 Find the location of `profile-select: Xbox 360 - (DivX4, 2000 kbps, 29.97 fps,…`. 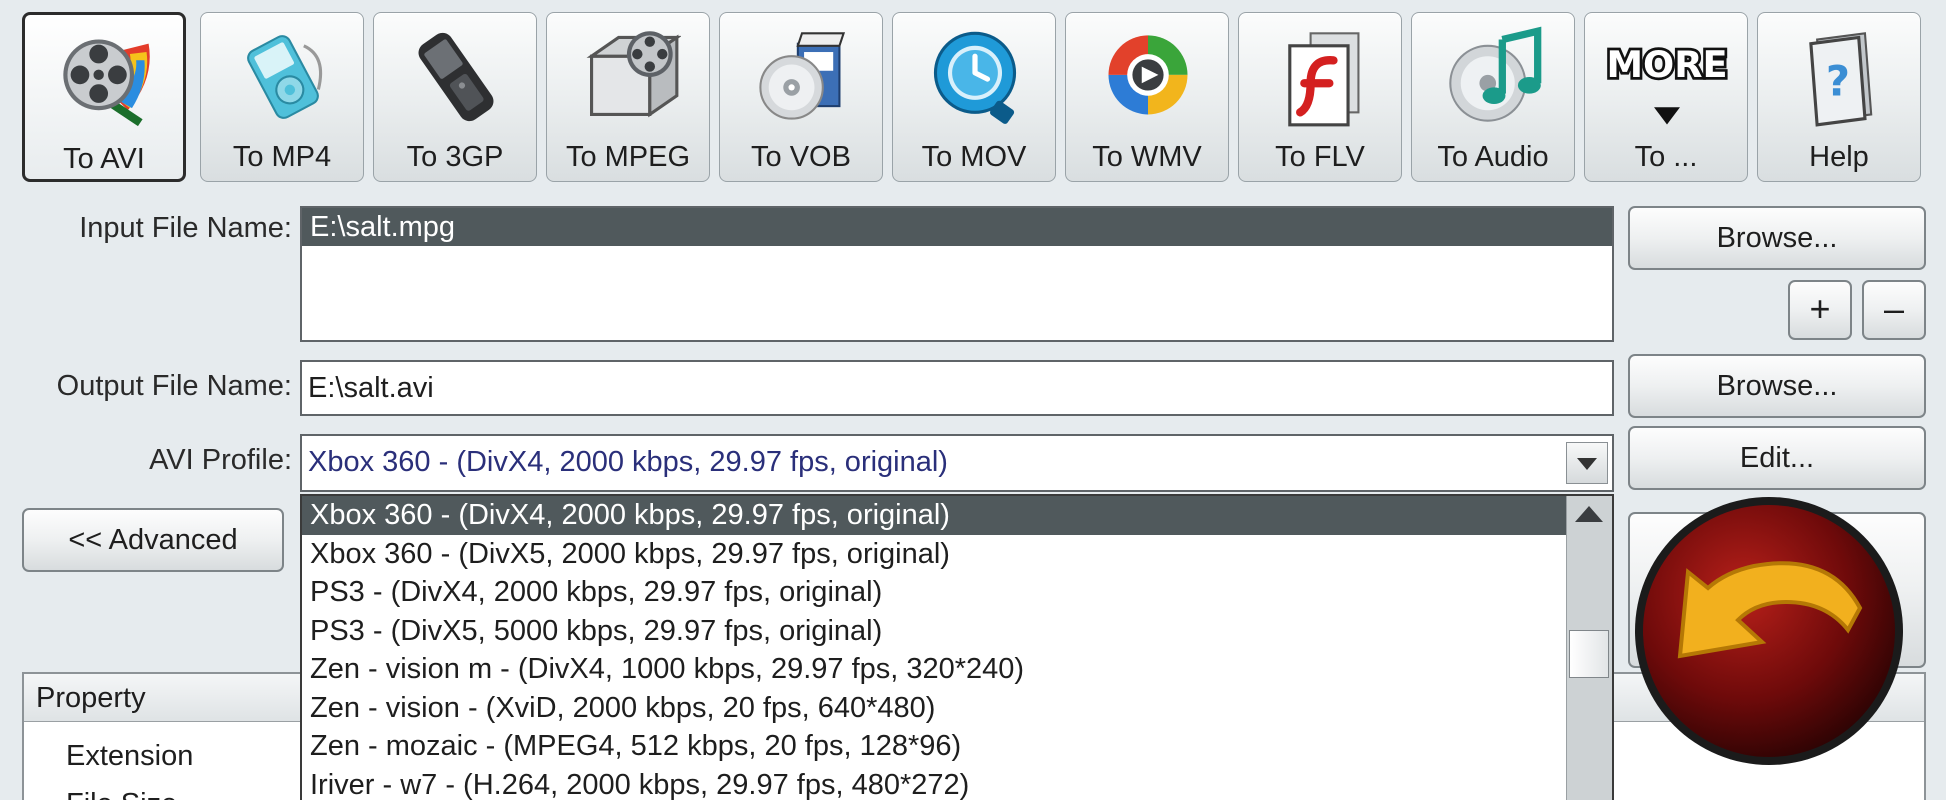

profile-select: Xbox 360 - (DivX4, 2000 kbps, 29.97 fps,… is located at coordinates (957, 463).